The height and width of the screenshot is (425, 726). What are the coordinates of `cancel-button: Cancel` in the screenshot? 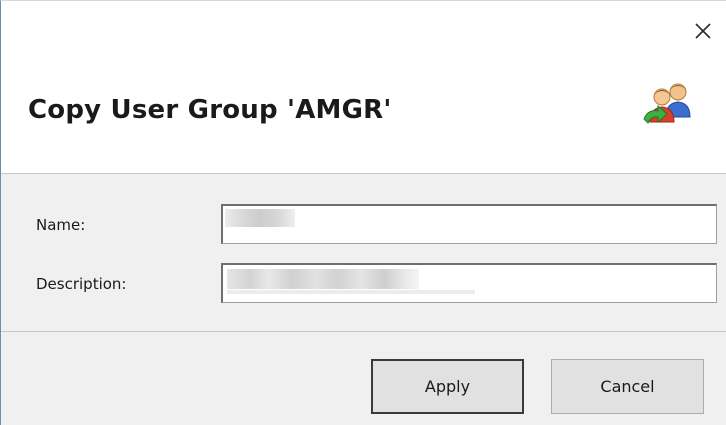 It's located at (627, 386).